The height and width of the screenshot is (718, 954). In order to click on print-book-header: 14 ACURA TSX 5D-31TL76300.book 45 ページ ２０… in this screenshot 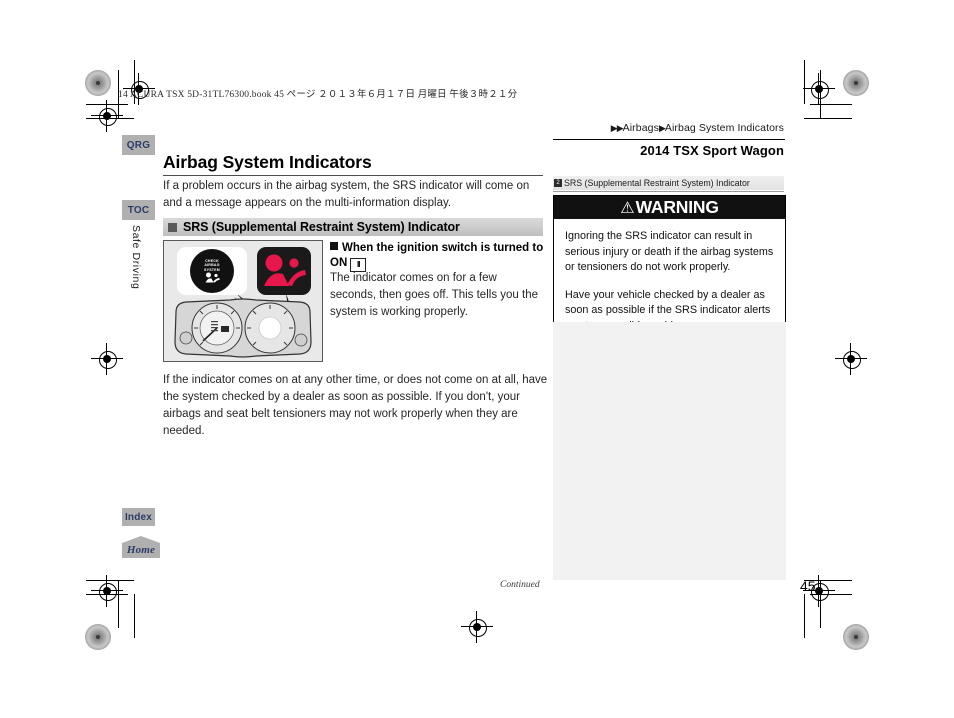, I will do `click(318, 95)`.